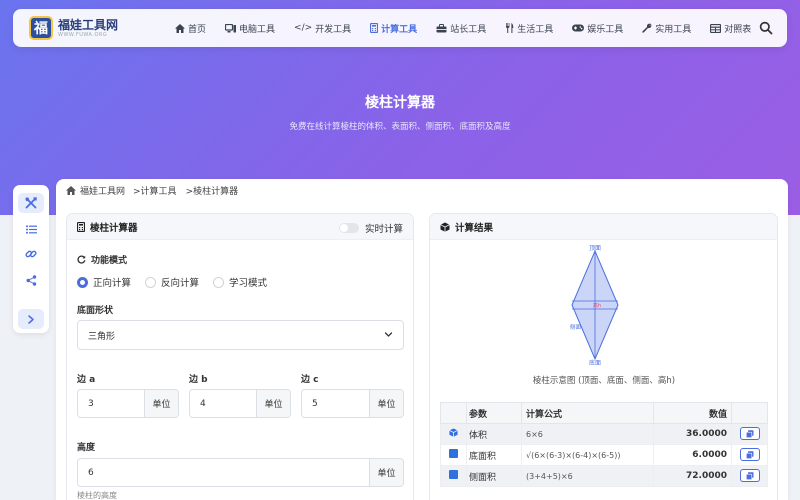 The width and height of the screenshot is (800, 500). What do you see at coordinates (223, 403) in the screenshot?
I see `side-b-input: 4` at bounding box center [223, 403].